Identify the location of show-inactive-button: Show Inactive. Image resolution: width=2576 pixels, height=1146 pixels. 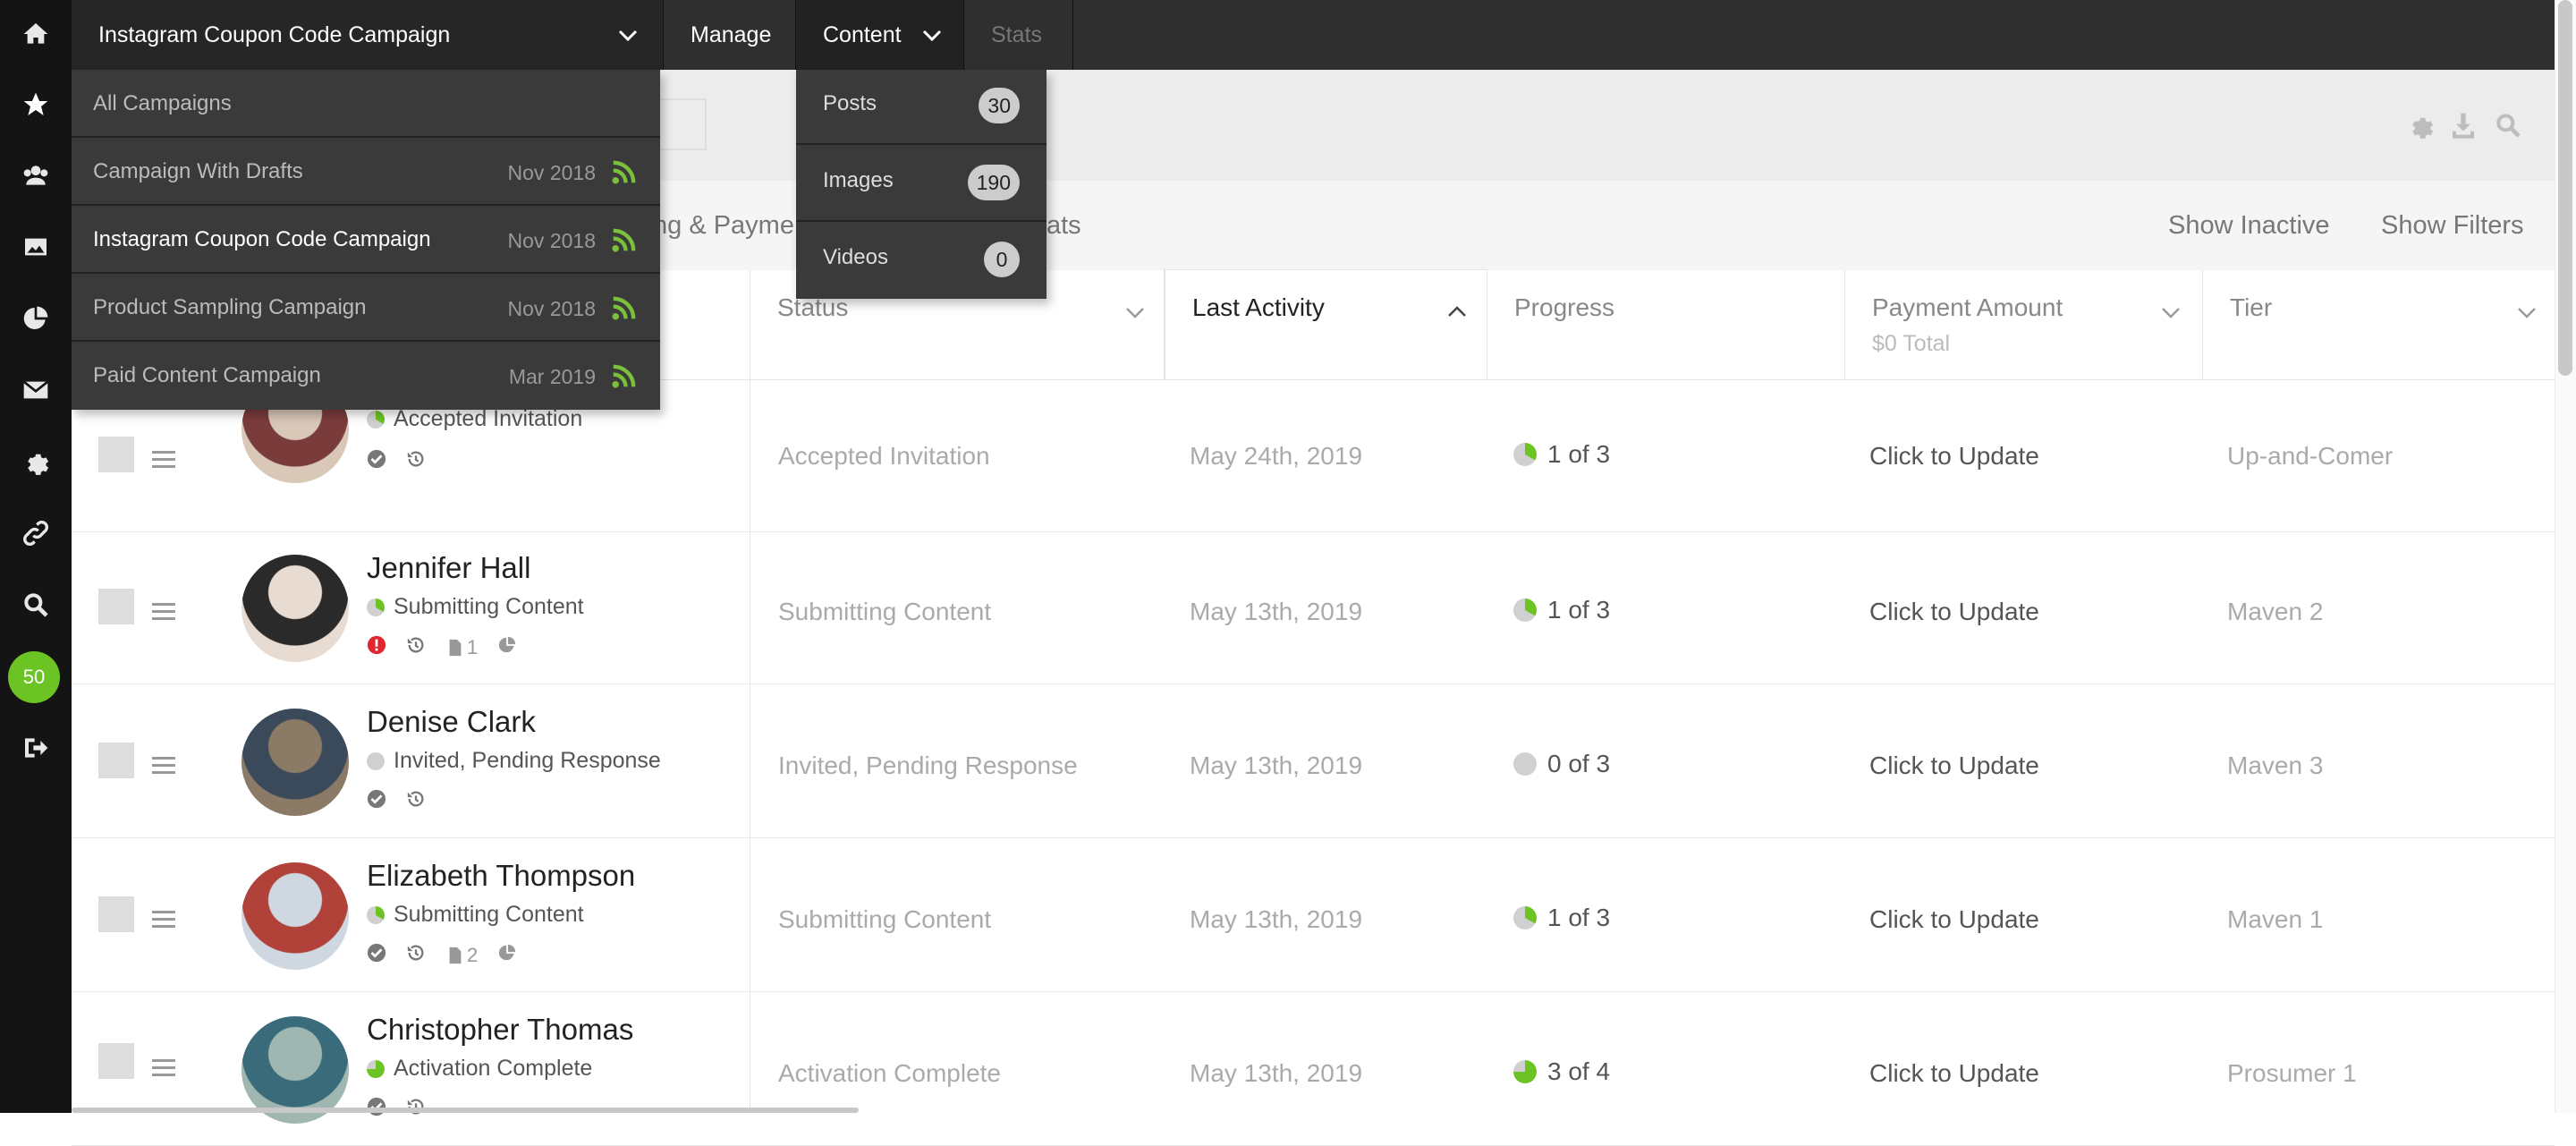
(2249, 226).